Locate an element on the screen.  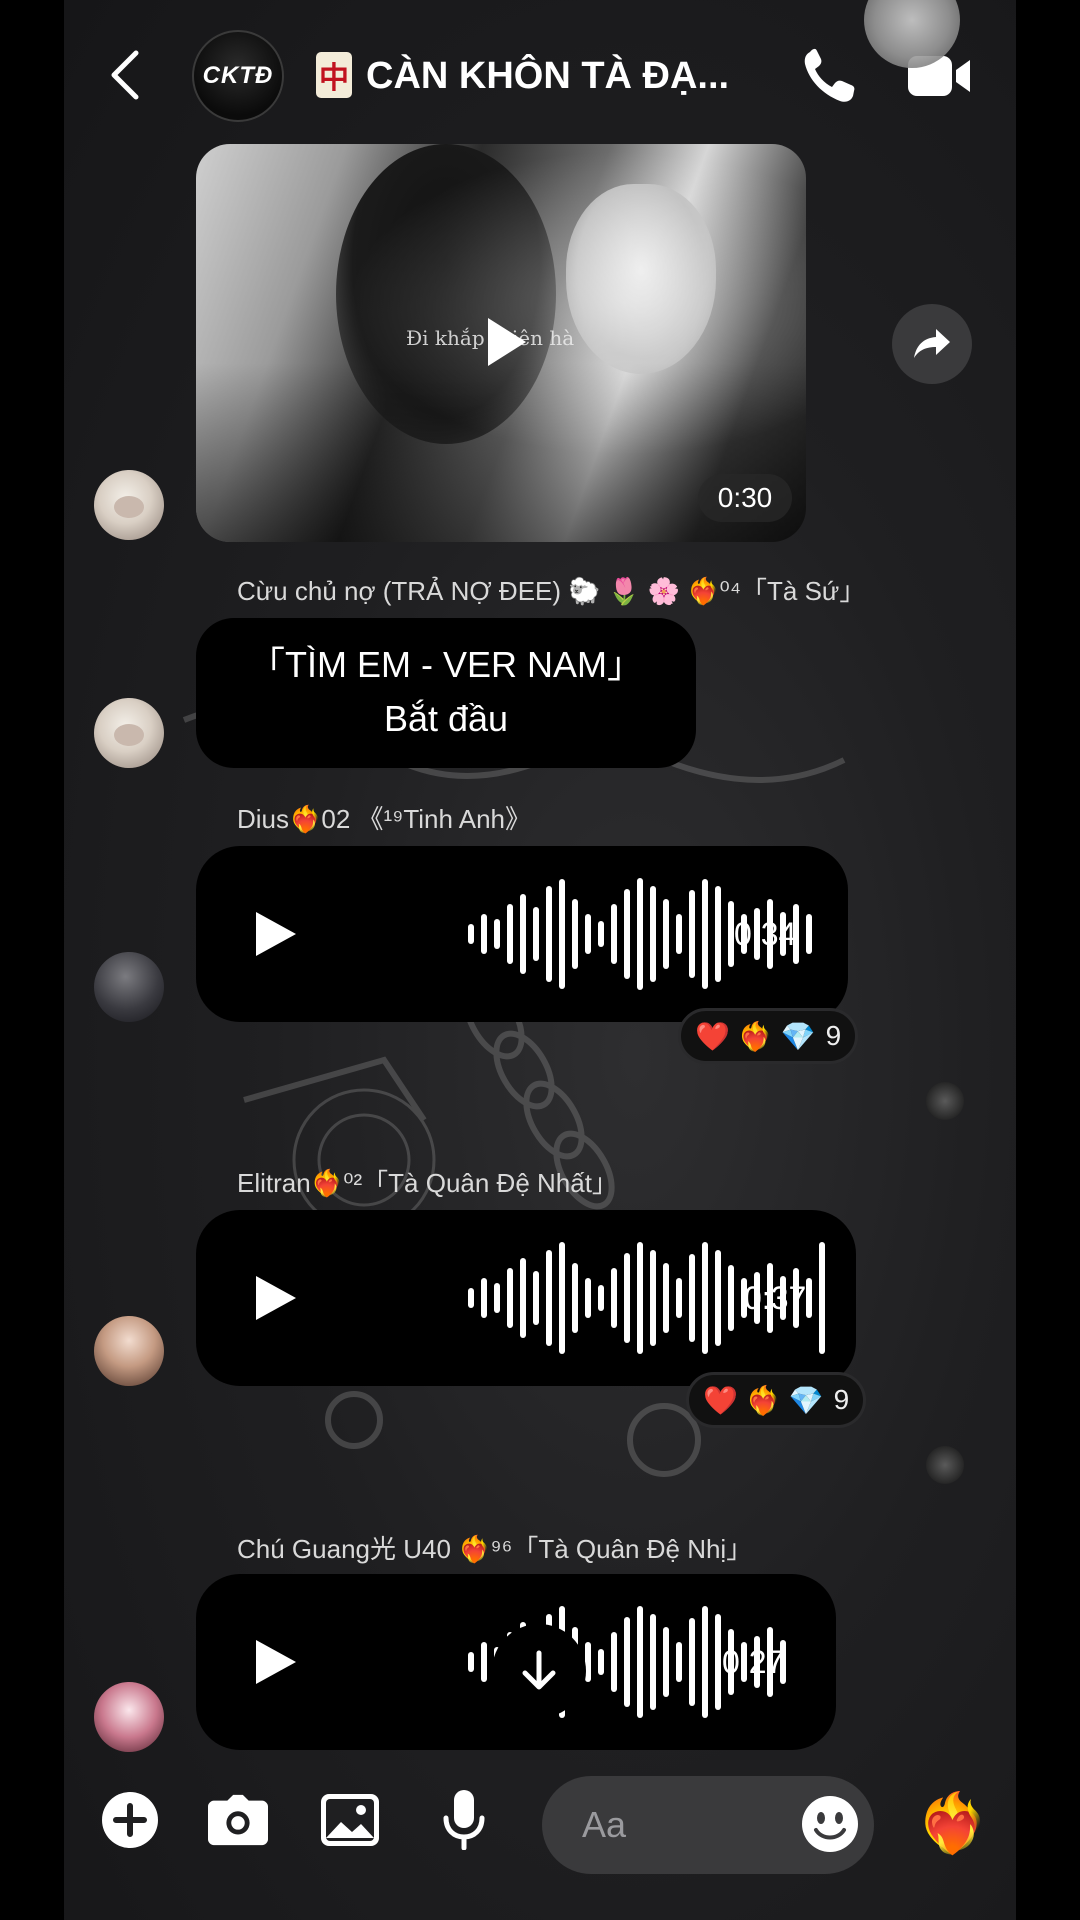
video-play-button is located at coordinates (504, 342).